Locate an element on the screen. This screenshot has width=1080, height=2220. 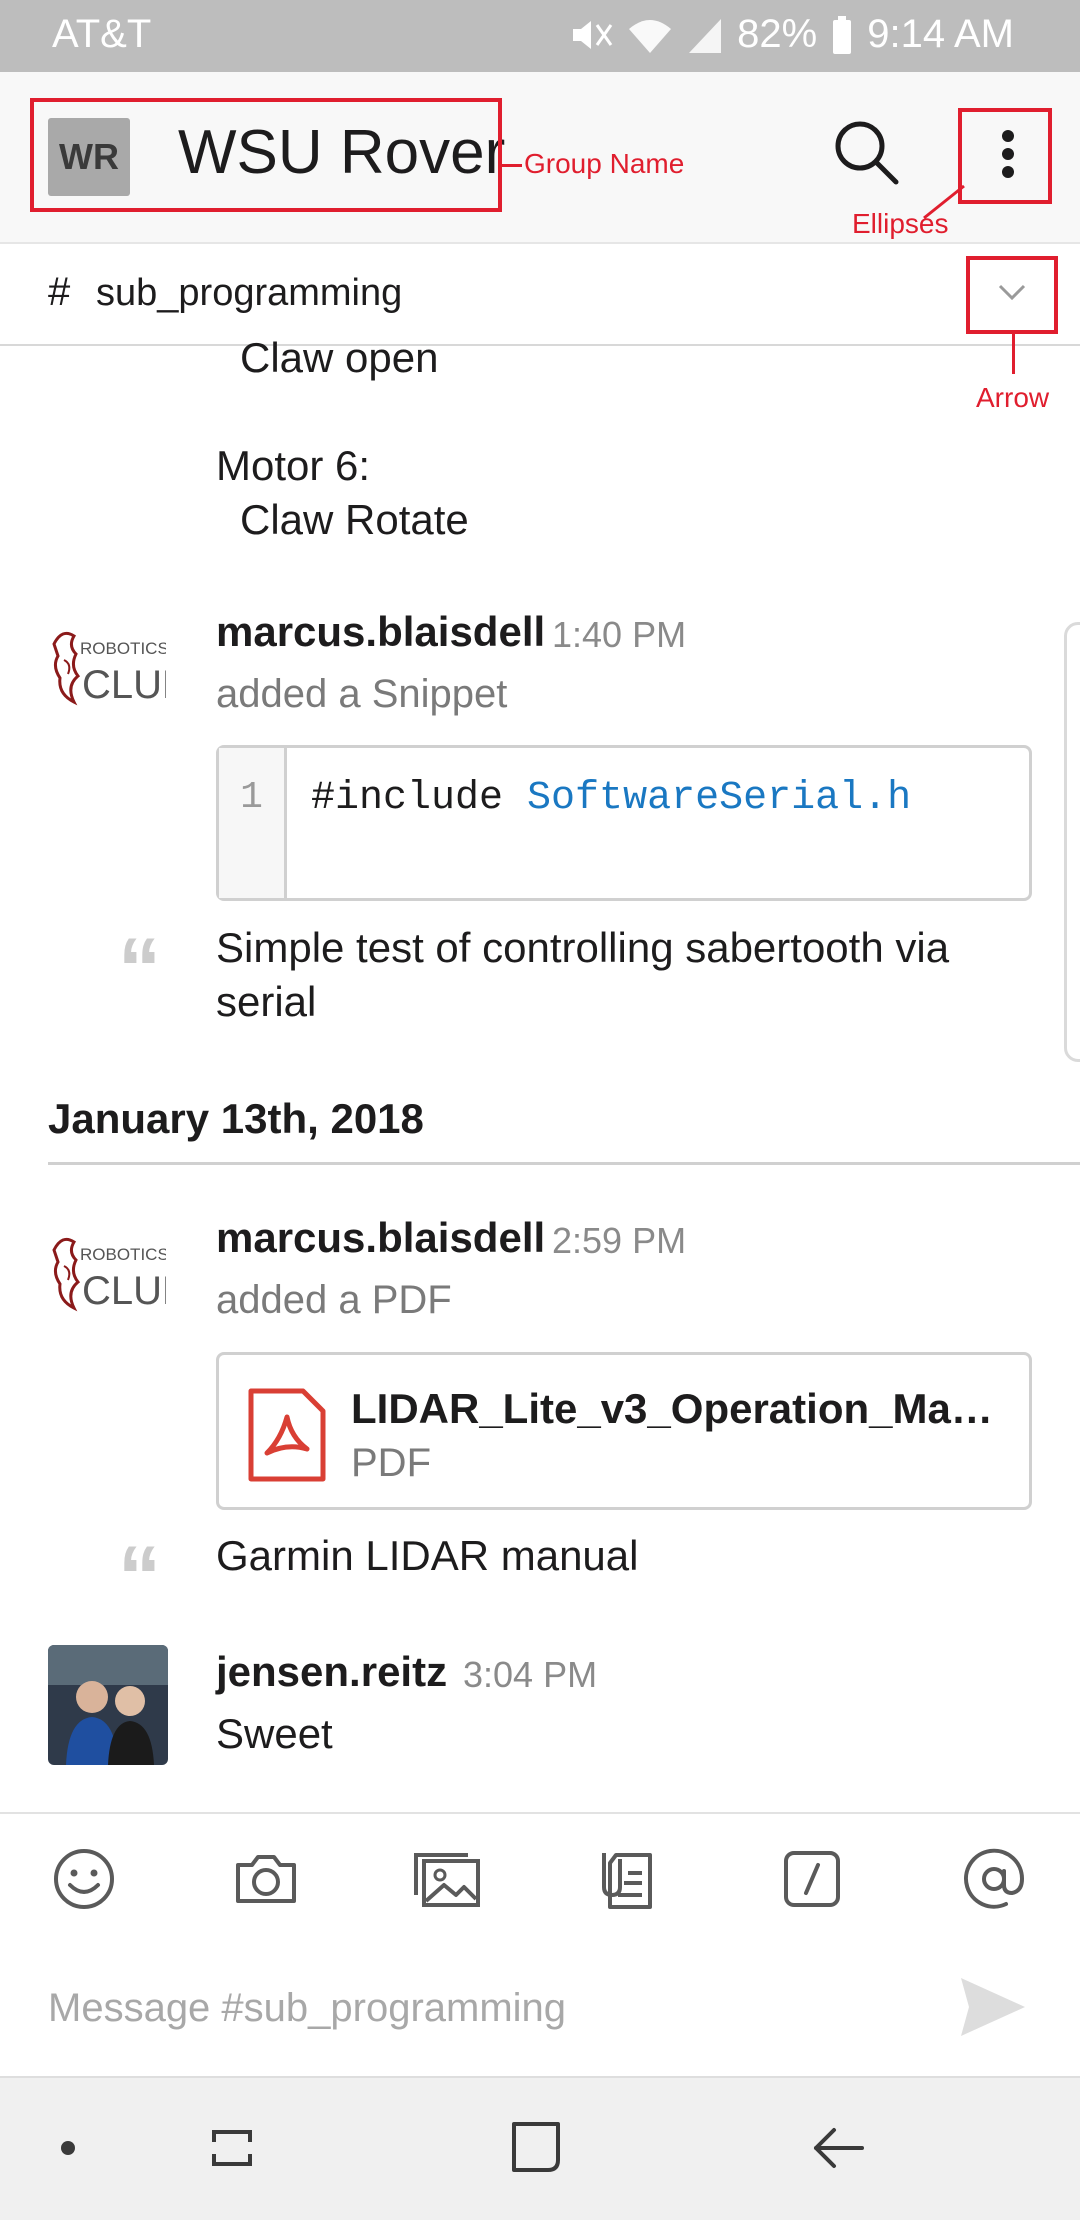
home-icon is located at coordinates (536, 2148).